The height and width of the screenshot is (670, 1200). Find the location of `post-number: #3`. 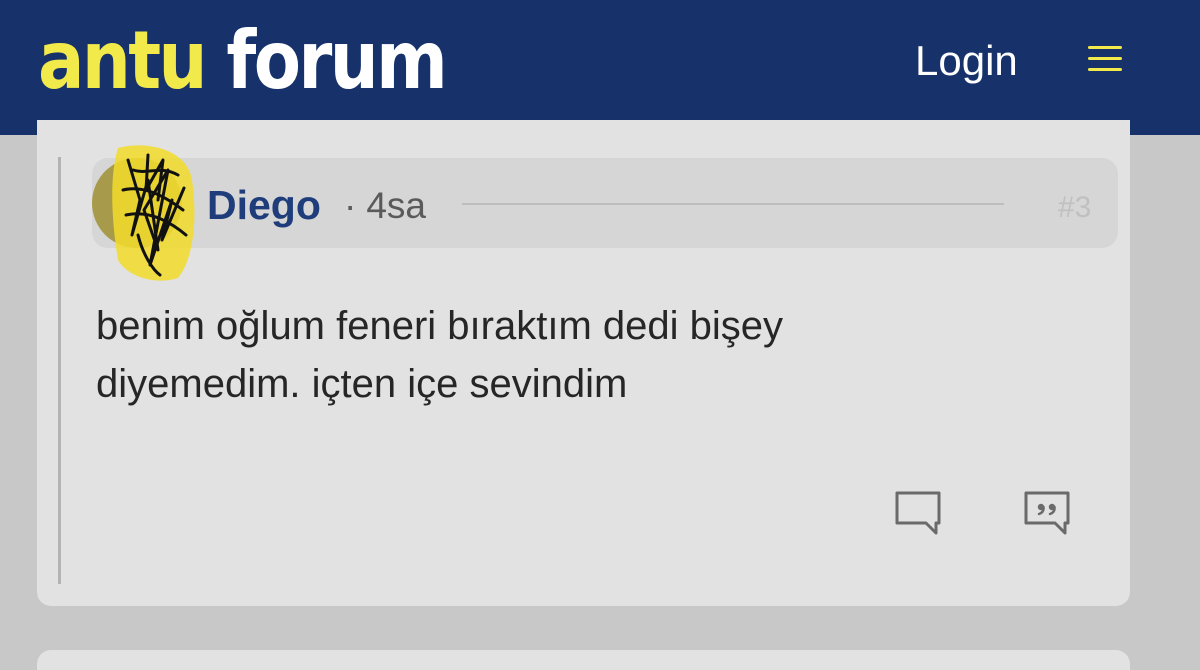

post-number: #3 is located at coordinates (1074, 208).